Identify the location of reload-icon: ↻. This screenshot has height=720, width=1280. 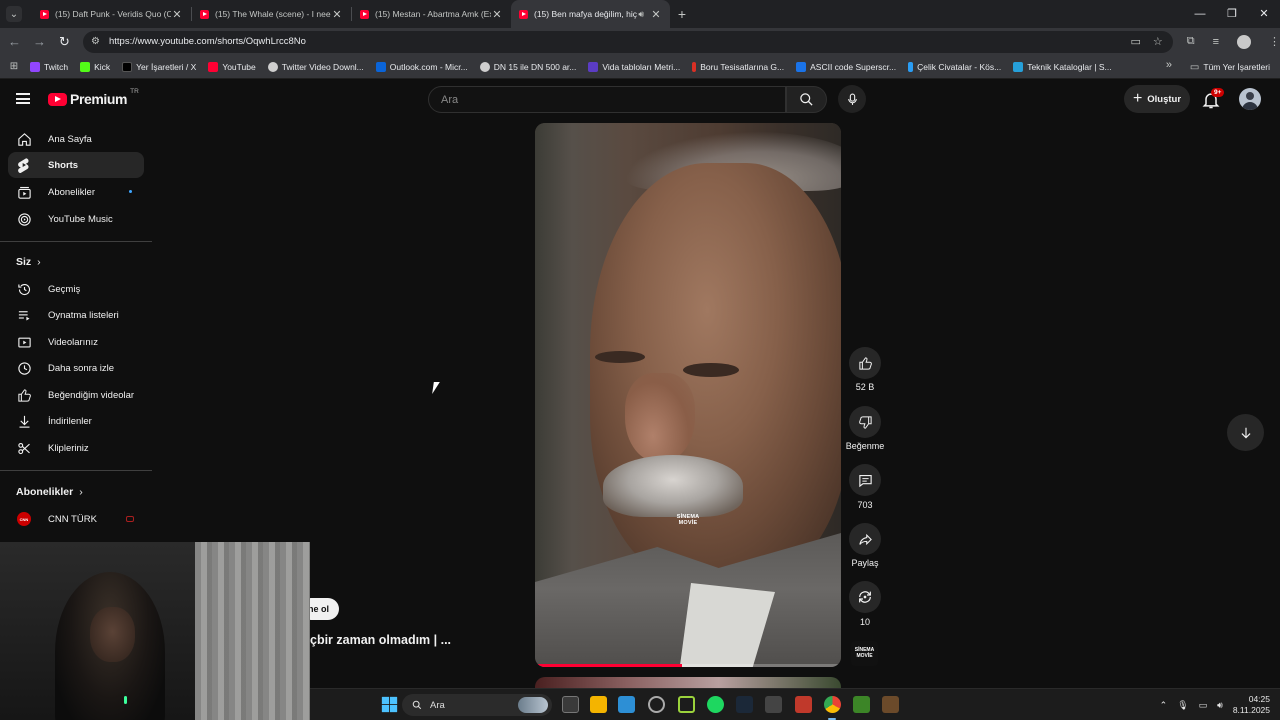
(64, 42).